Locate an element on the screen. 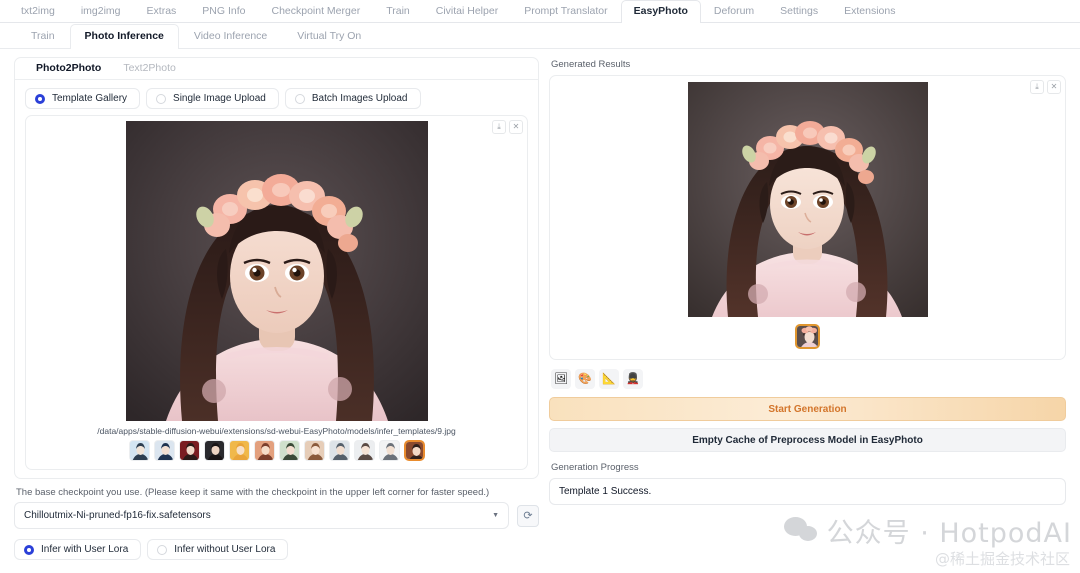 The image size is (1080, 573). photo-mode-tab-text2photo: Text2Photo is located at coordinates (149, 69).